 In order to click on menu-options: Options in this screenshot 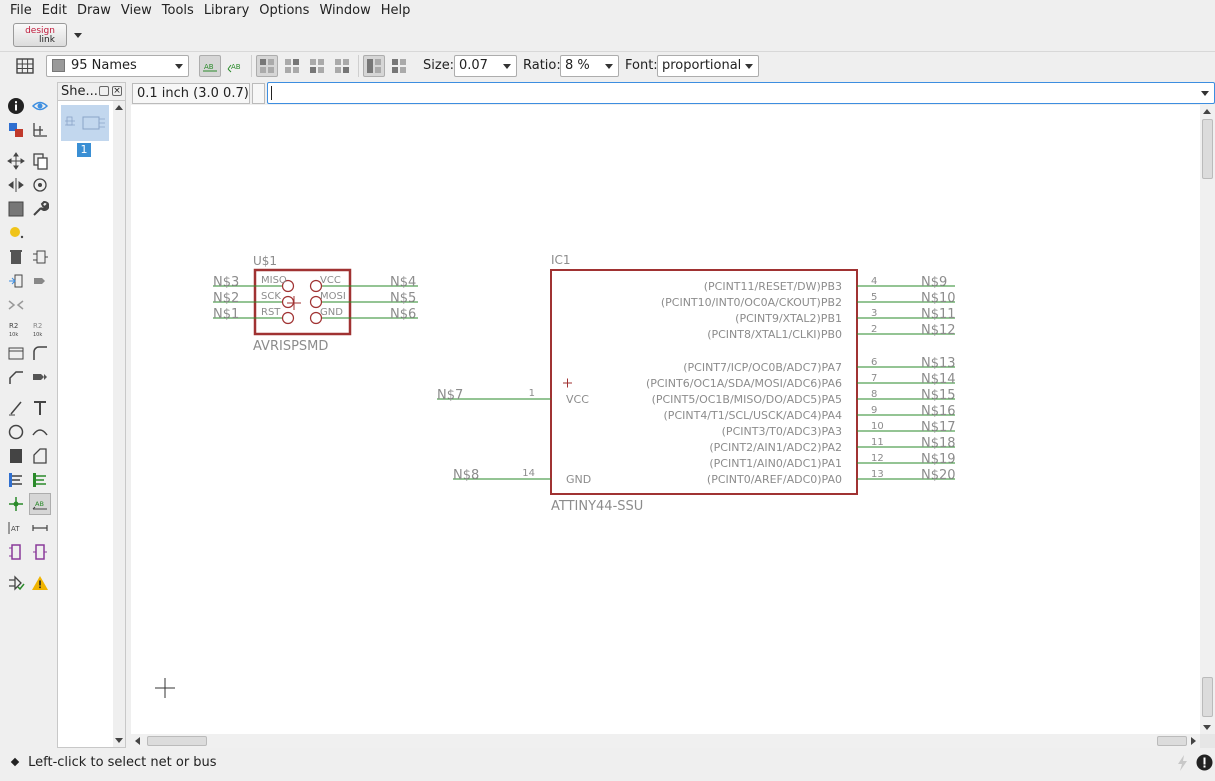, I will do `click(284, 10)`.